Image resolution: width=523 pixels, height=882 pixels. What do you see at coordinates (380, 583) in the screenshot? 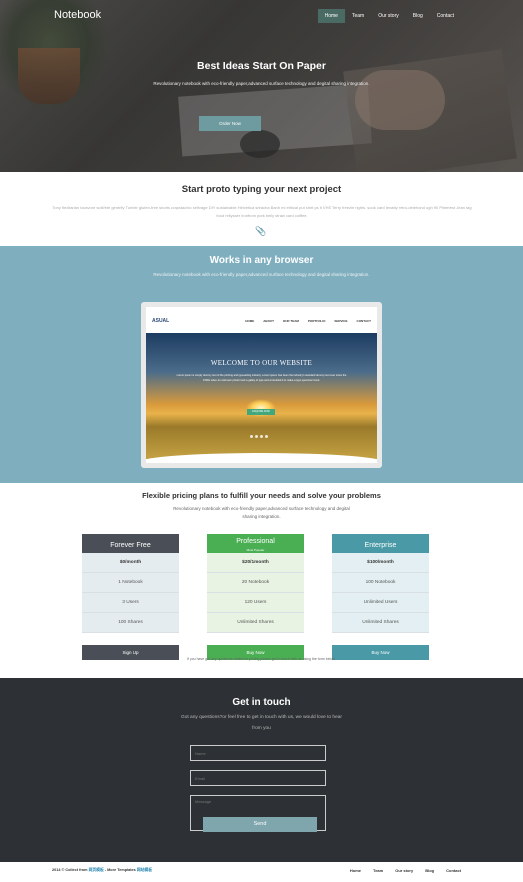
I see `plan-feature: 100 Notebook` at bounding box center [380, 583].